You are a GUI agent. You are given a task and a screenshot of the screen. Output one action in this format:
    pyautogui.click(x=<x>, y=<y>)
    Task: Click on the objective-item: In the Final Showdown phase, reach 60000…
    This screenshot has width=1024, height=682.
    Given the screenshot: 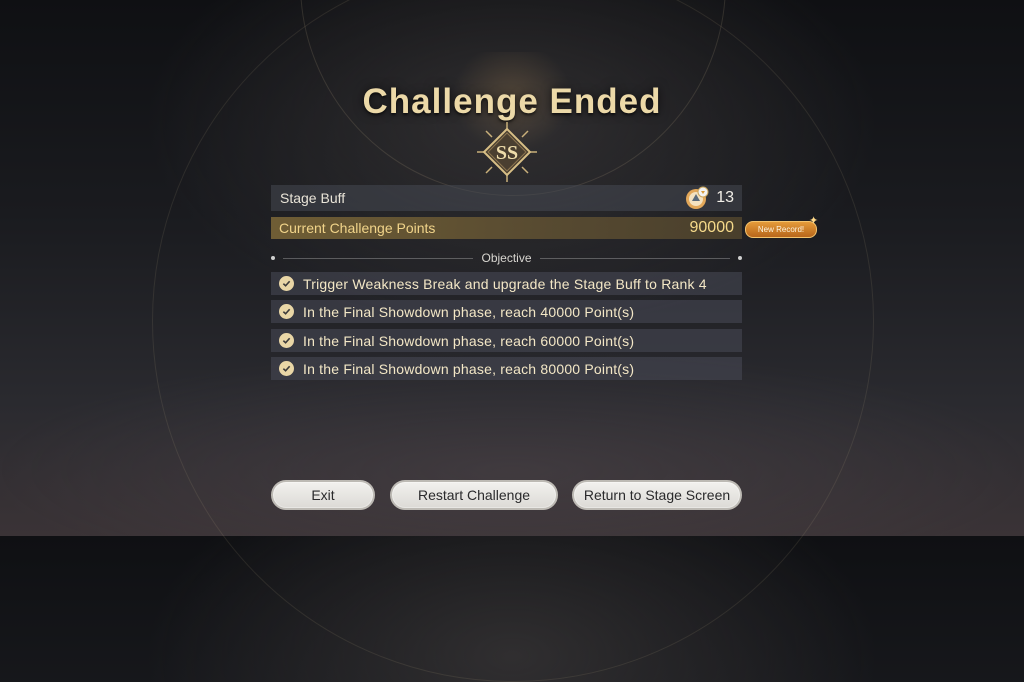 What is the action you would take?
    pyautogui.click(x=506, y=340)
    